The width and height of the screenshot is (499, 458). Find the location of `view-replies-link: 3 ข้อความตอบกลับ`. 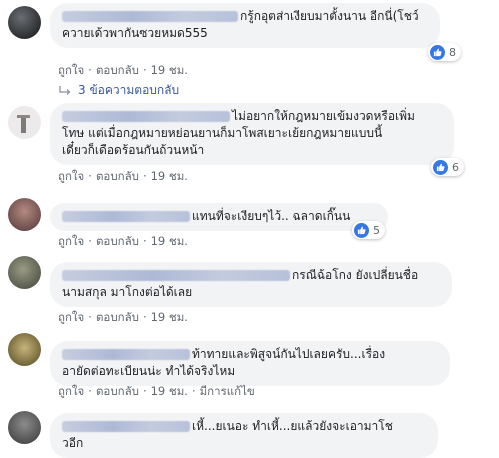

view-replies-link: 3 ข้อความตอบกลับ is located at coordinates (118, 90).